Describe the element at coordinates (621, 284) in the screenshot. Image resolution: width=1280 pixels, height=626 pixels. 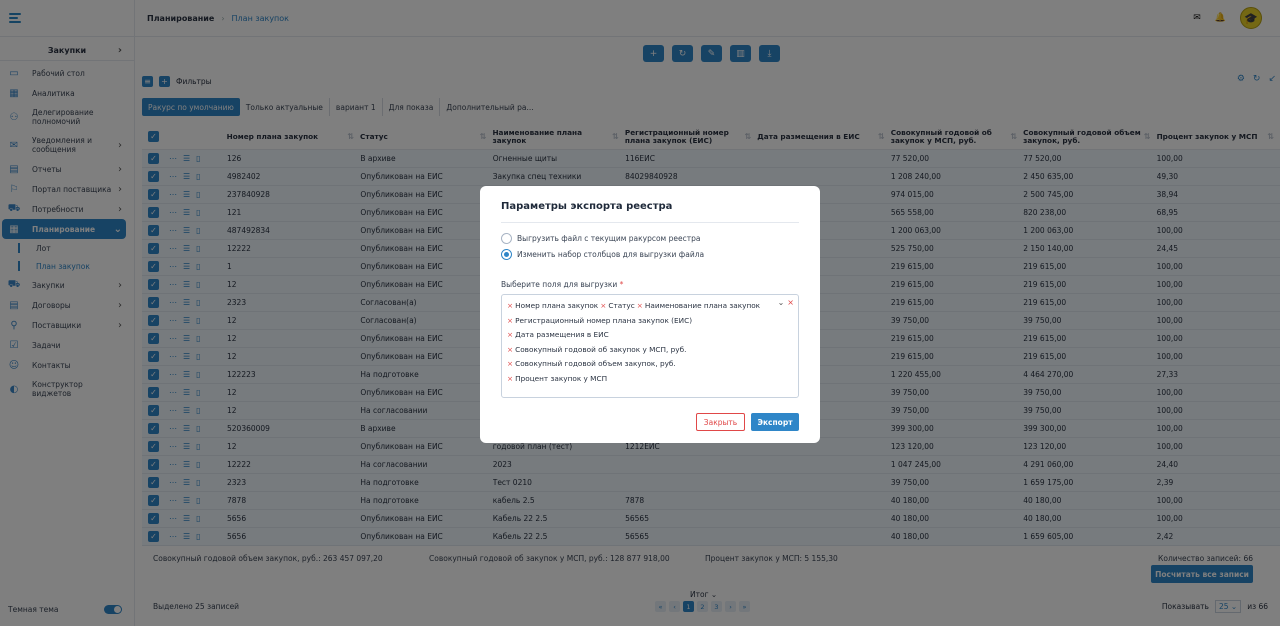
I see `required-mark: *` at that location.